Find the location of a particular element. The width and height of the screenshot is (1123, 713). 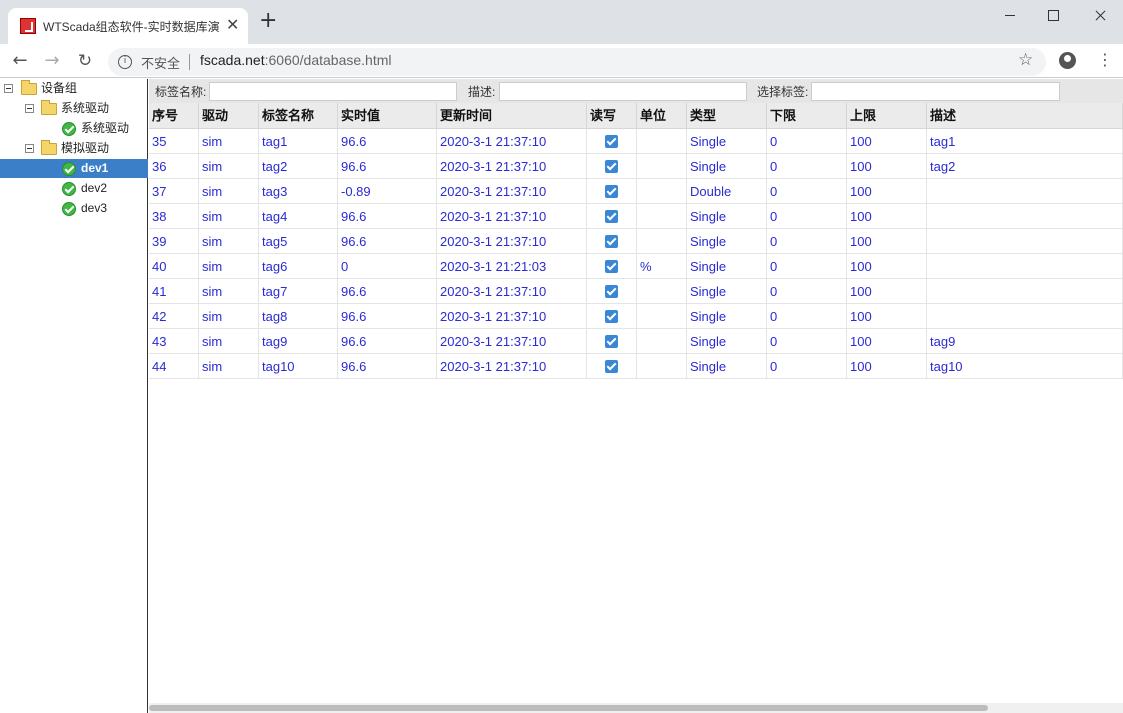

insecure-label: 不安全 is located at coordinates (160, 62).